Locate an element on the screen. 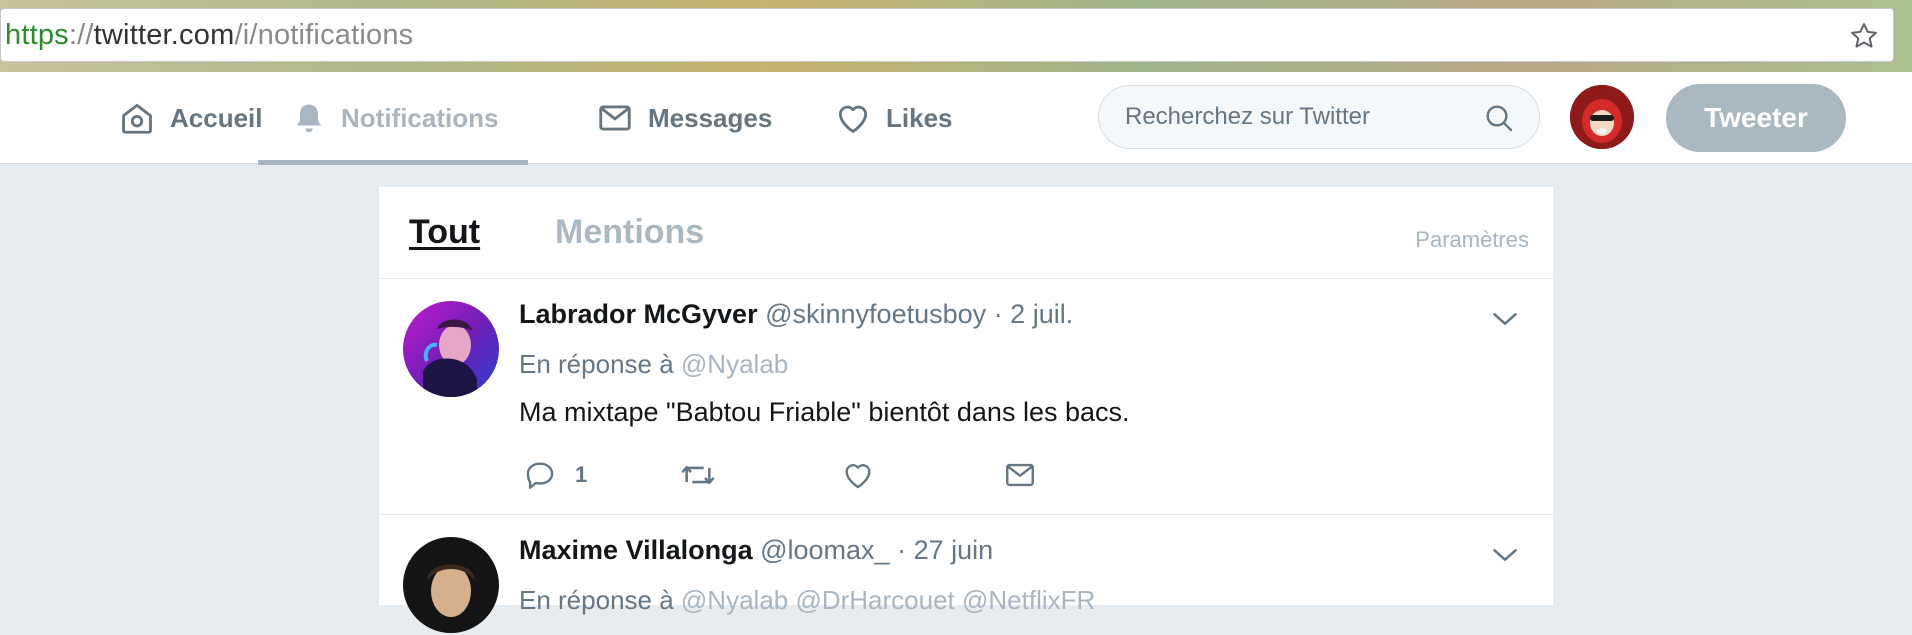 Image resolution: width=1912 pixels, height=635 pixels. reply-context: En réponse à @Nyalab is located at coordinates (653, 364).